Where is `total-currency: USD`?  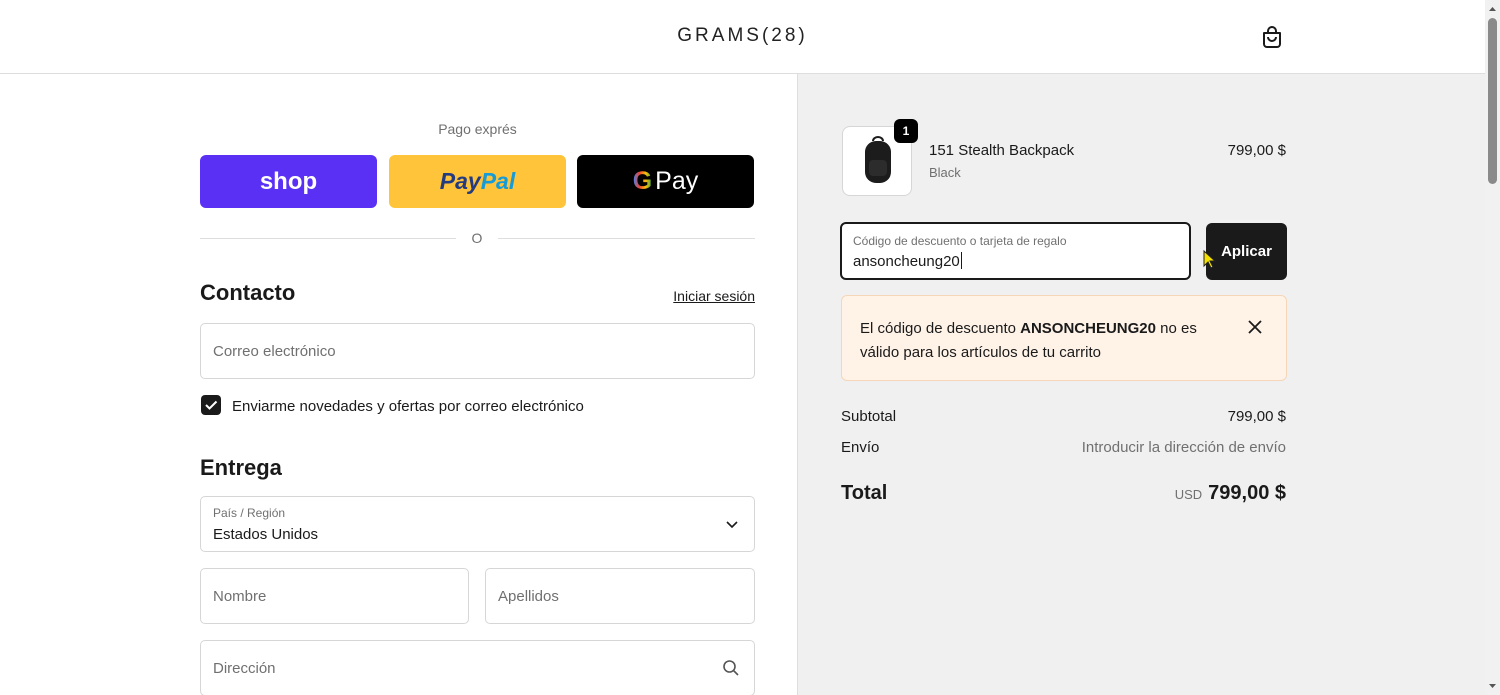
total-currency: USD is located at coordinates (1188, 494).